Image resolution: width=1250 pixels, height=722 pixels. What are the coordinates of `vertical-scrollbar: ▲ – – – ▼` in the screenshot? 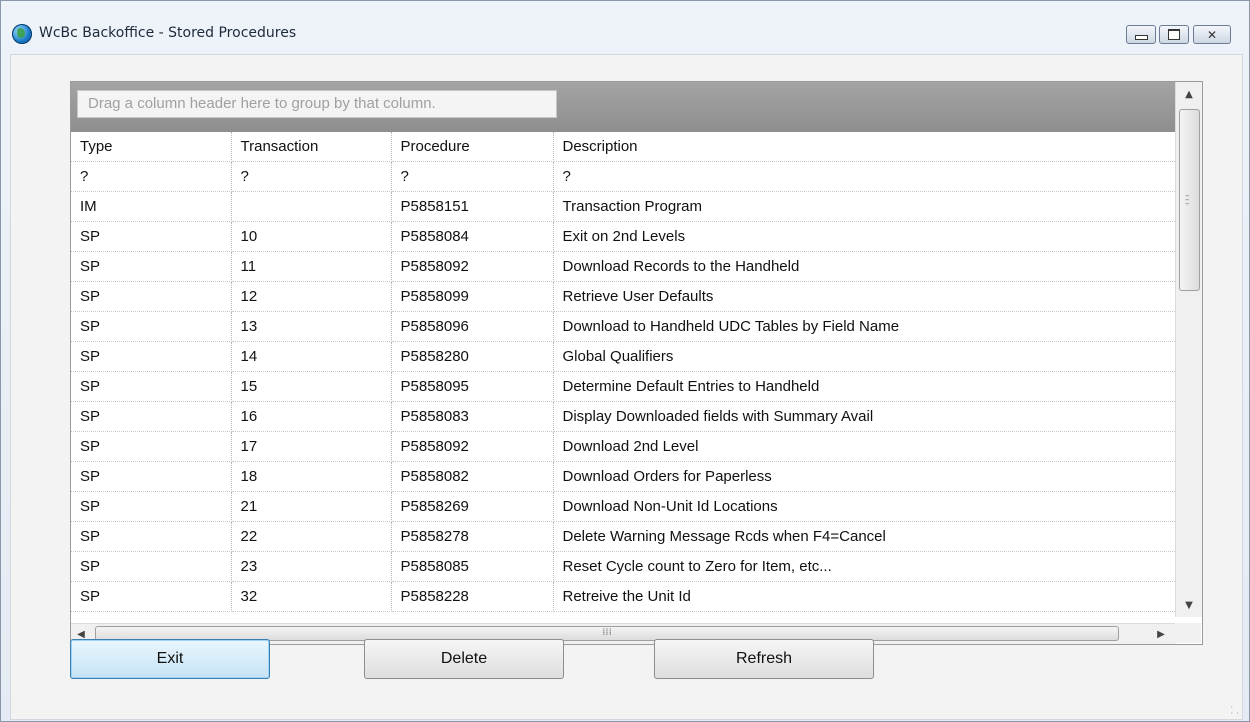 It's located at (1188, 349).